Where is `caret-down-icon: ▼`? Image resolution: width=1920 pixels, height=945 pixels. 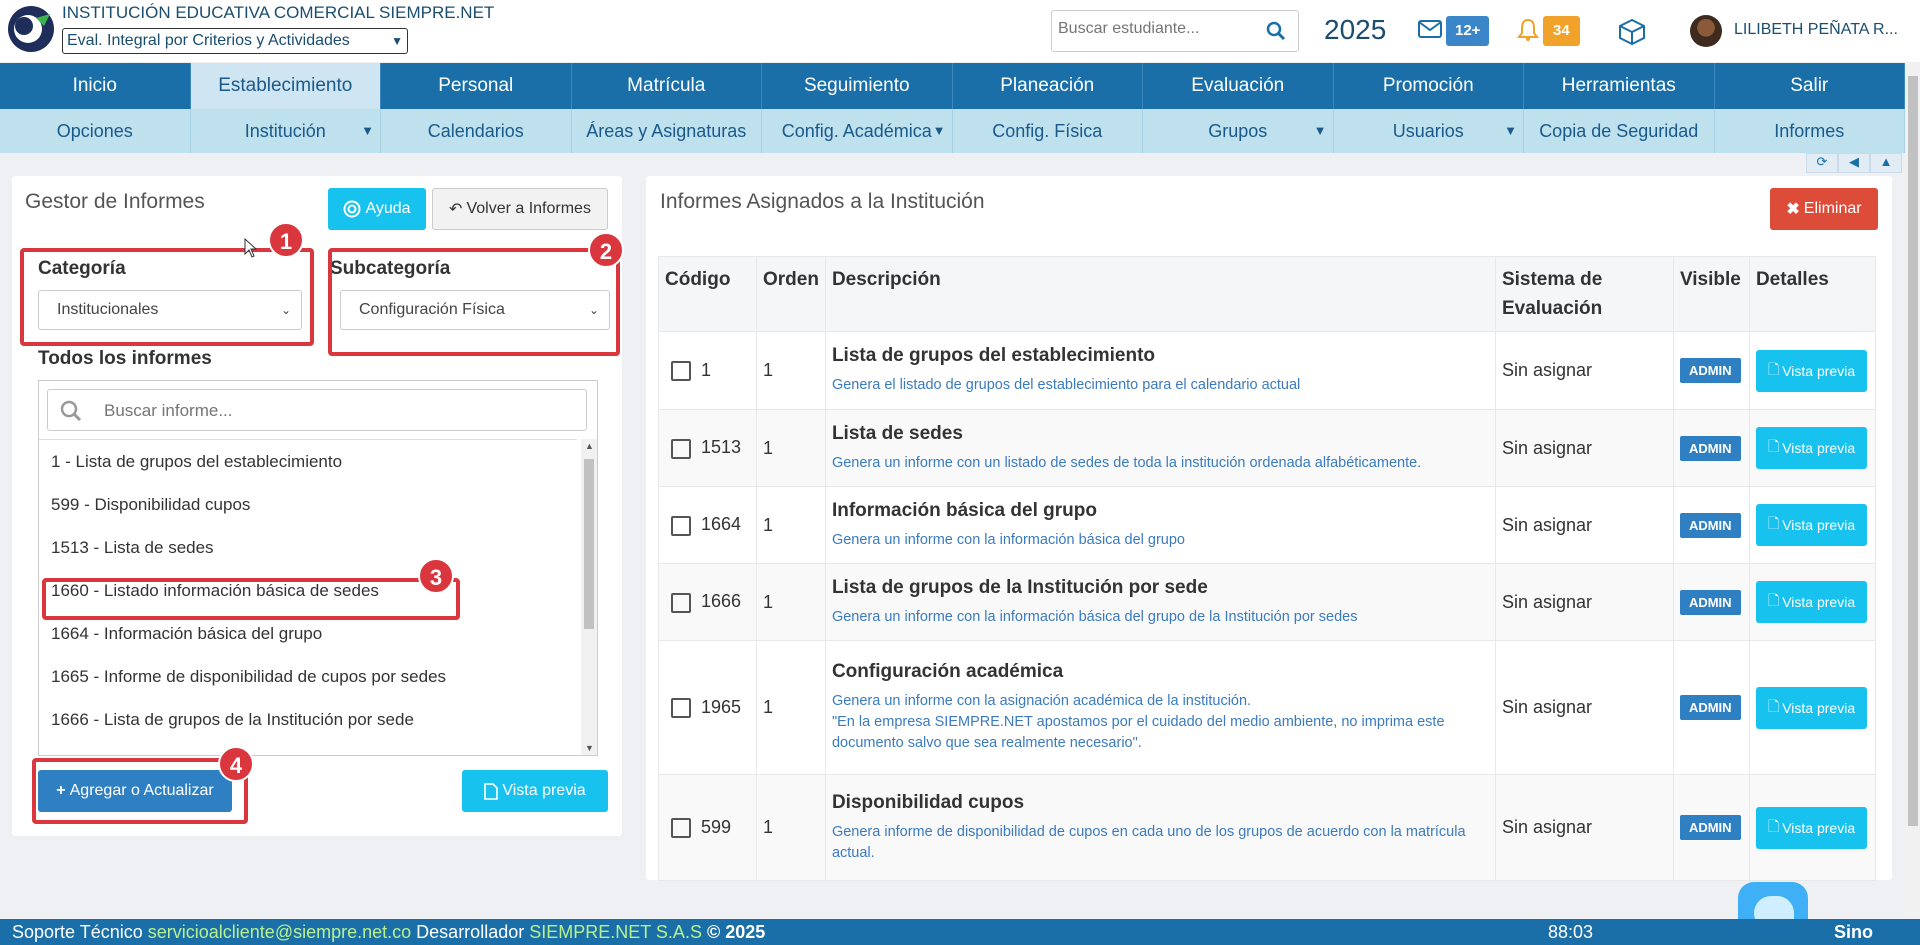 caret-down-icon: ▼ is located at coordinates (1510, 130).